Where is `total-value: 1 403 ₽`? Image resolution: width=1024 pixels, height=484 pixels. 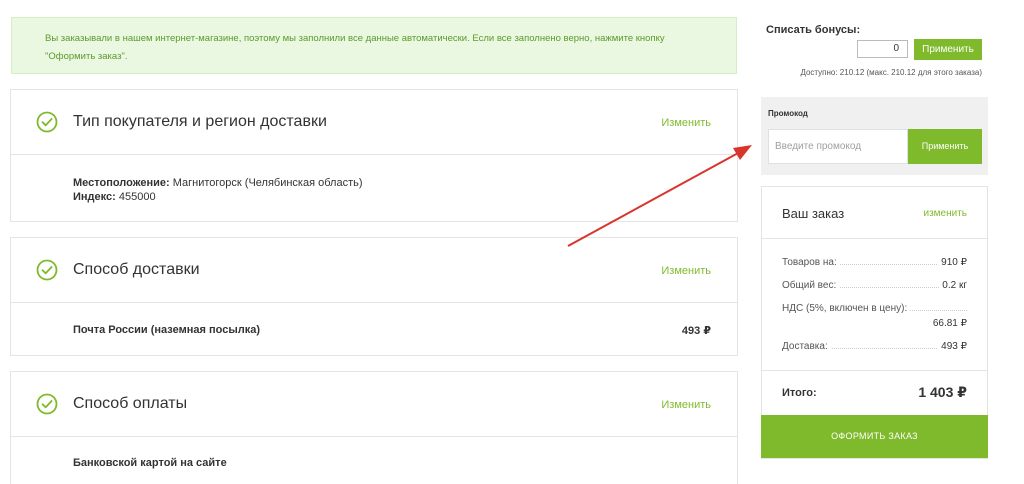
total-value: 1 403 ₽ is located at coordinates (942, 392).